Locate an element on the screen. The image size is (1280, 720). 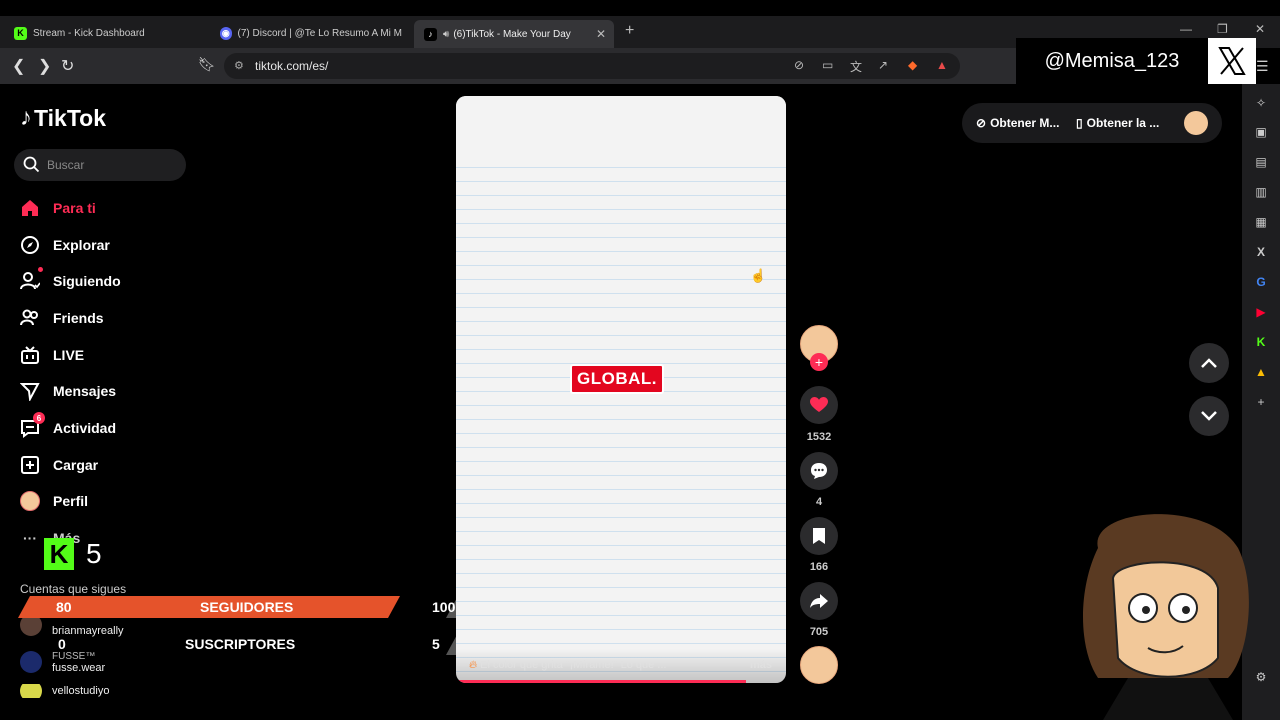
save-button is located at coordinates (819, 536).